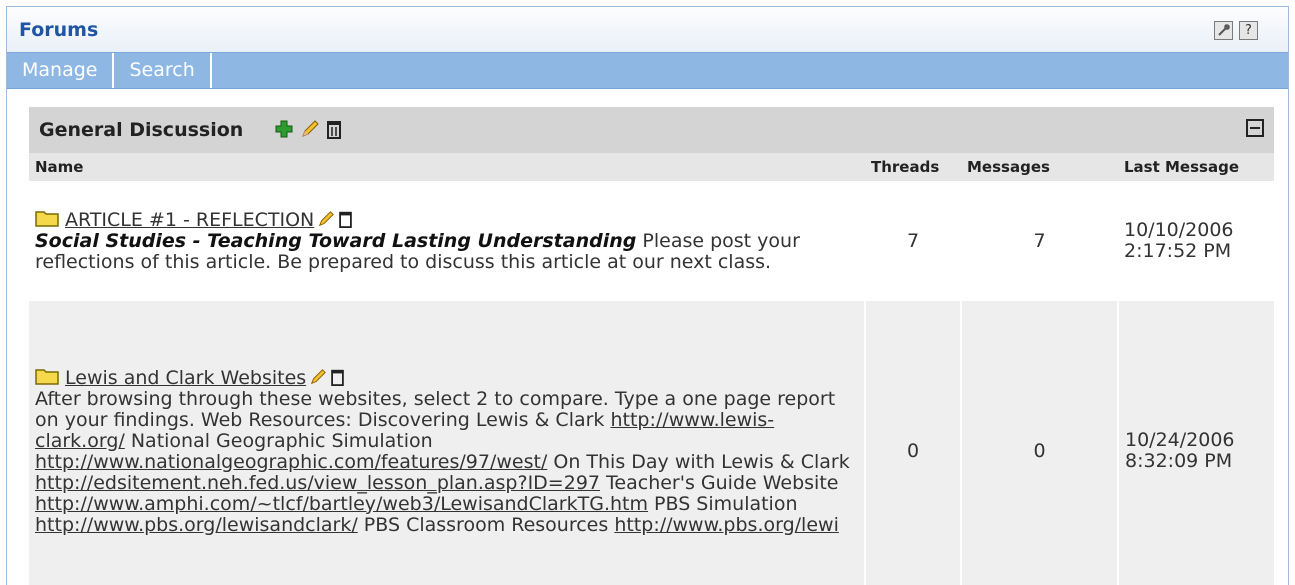  Describe the element at coordinates (1179, 461) in the screenshot. I see `last-message-time: 8:32:09 PM` at that location.